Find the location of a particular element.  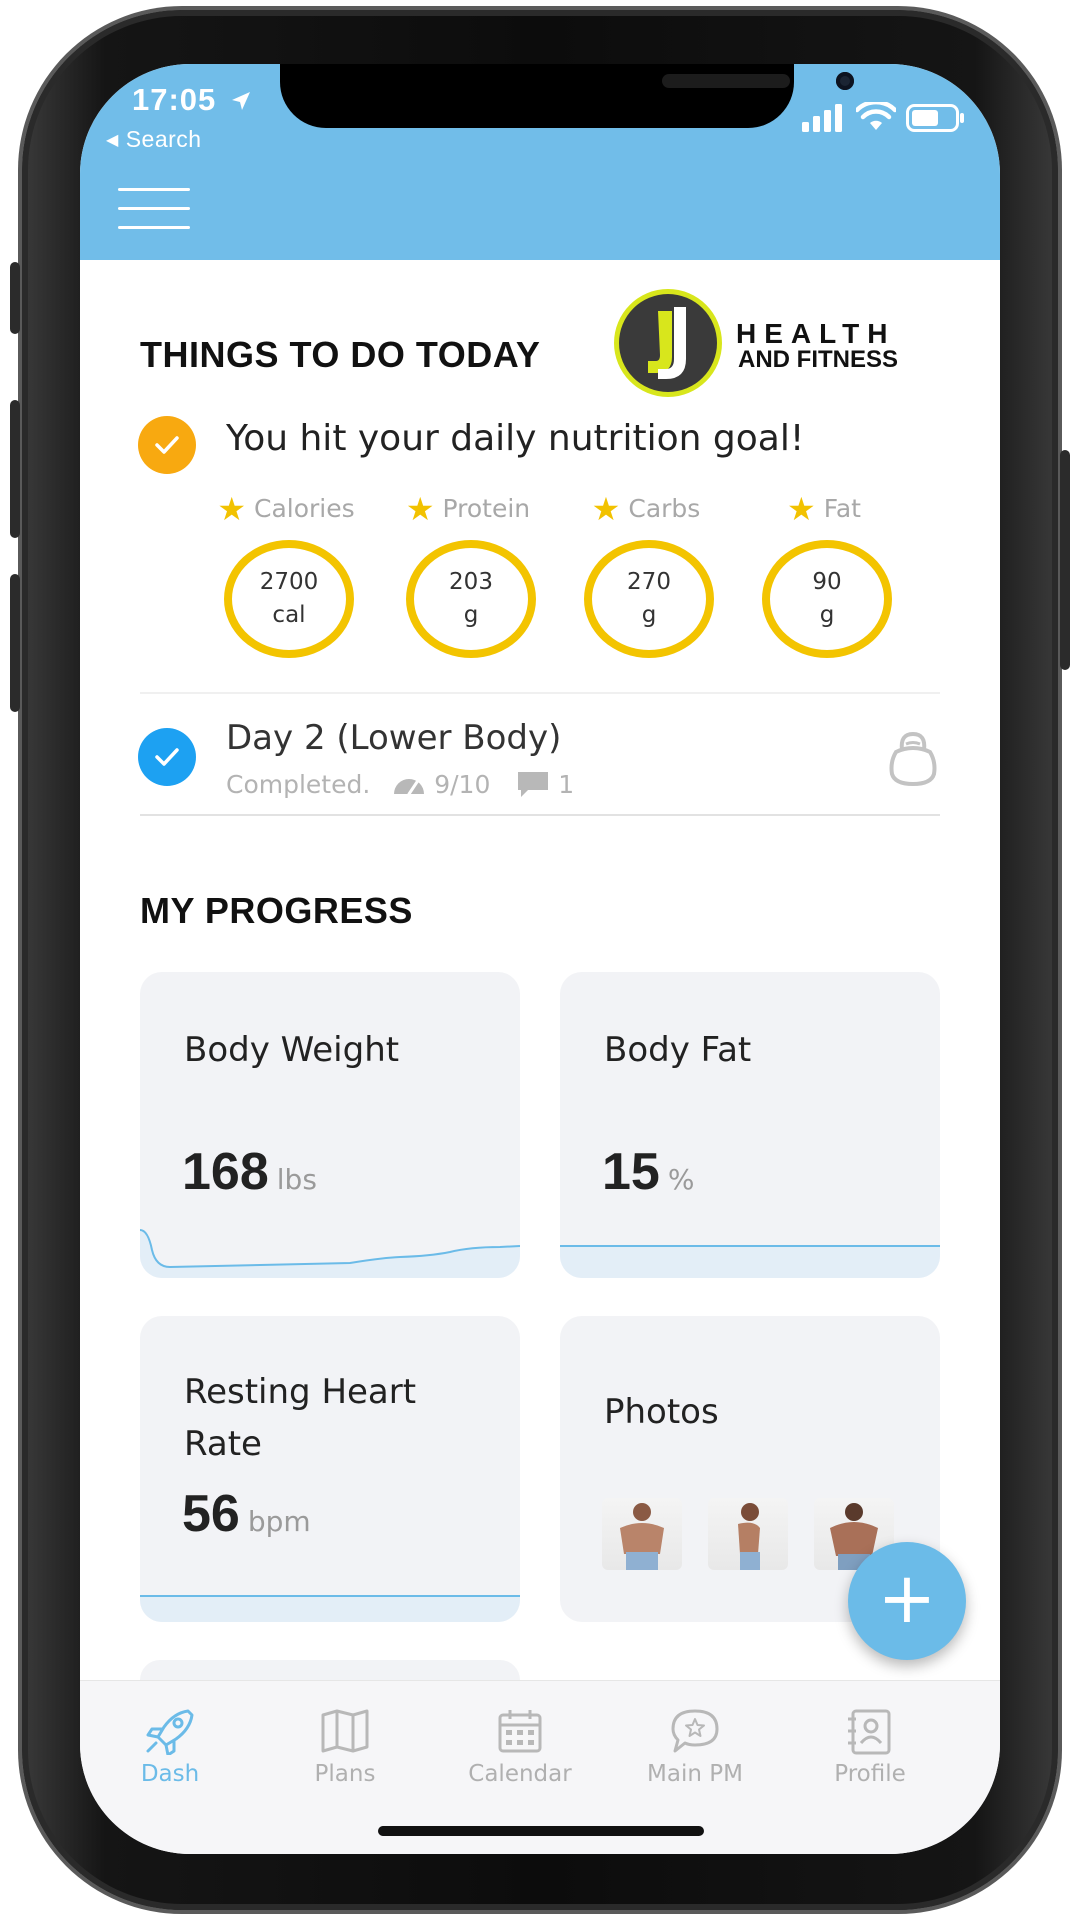

status-time: 17:05 is located at coordinates (192, 100).